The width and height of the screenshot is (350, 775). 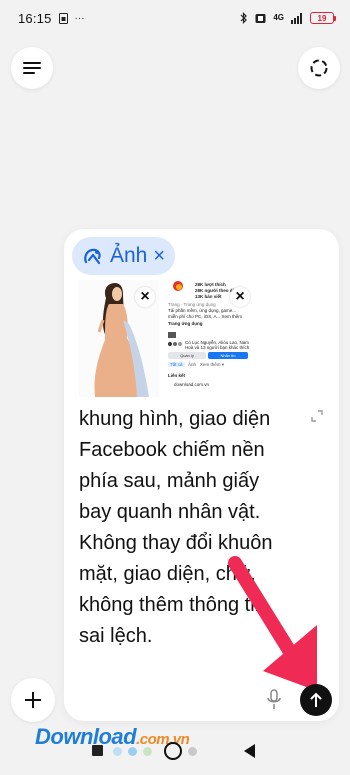 What do you see at coordinates (97, 750) in the screenshot?
I see `recents-icon` at bounding box center [97, 750].